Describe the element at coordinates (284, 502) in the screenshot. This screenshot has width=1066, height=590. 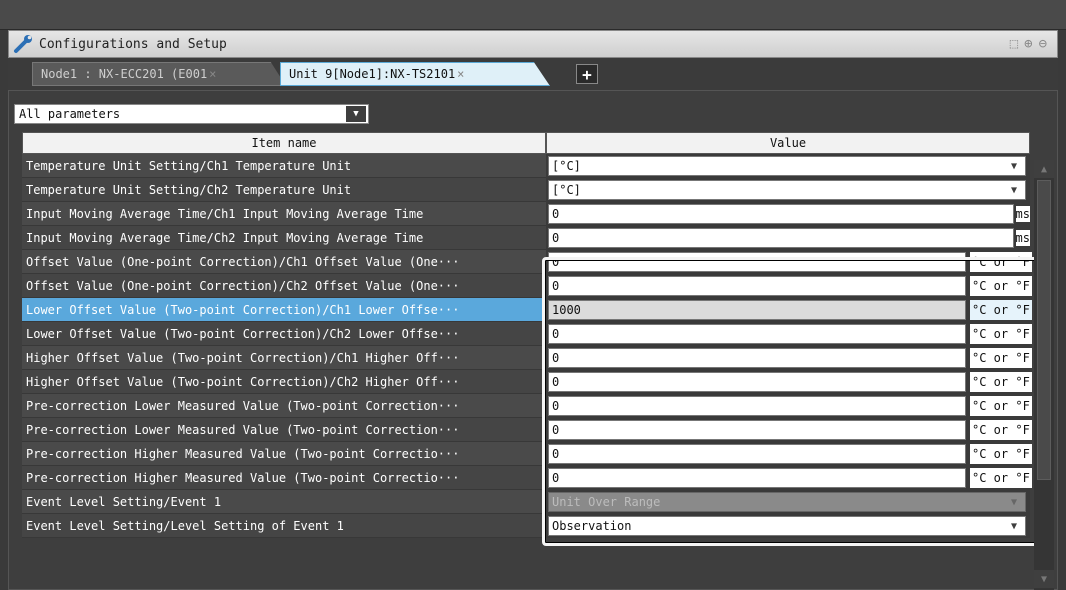
I see `parameter-name: Event Level Setting/Event 1` at that location.